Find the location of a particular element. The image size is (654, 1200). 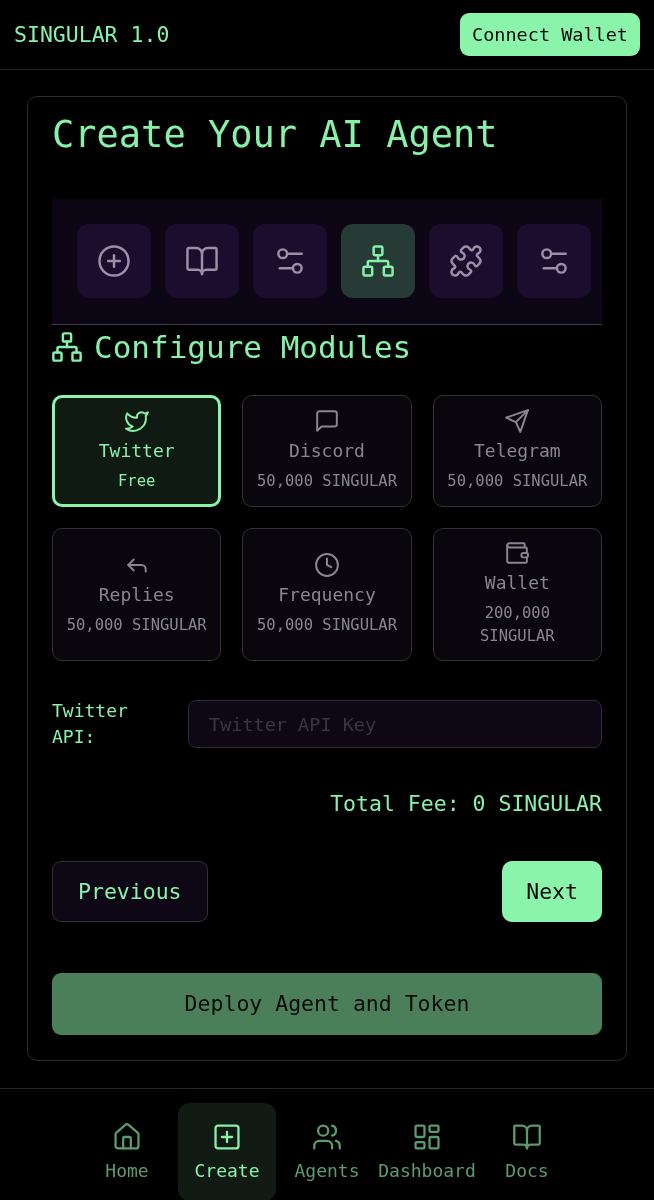

nav-tab: Dashboard is located at coordinates (427, 1151).